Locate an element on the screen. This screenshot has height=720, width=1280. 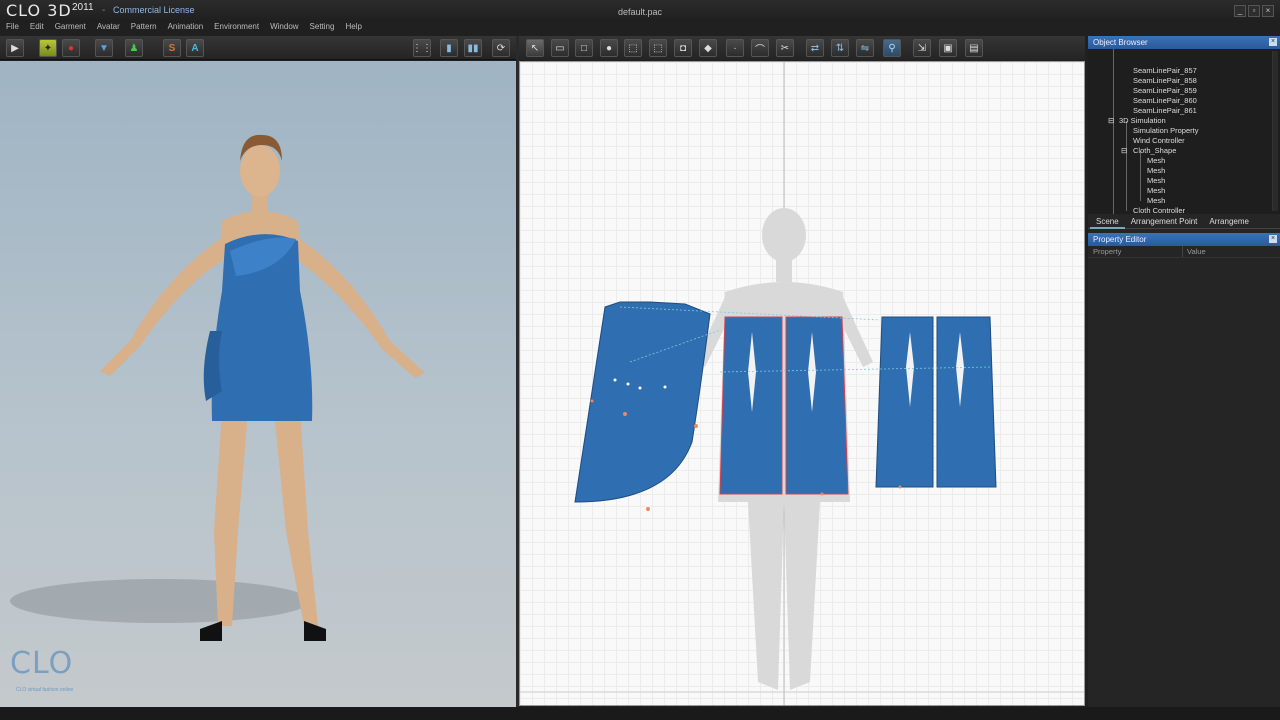
texture-tool: ▣ is located at coordinates (948, 48).